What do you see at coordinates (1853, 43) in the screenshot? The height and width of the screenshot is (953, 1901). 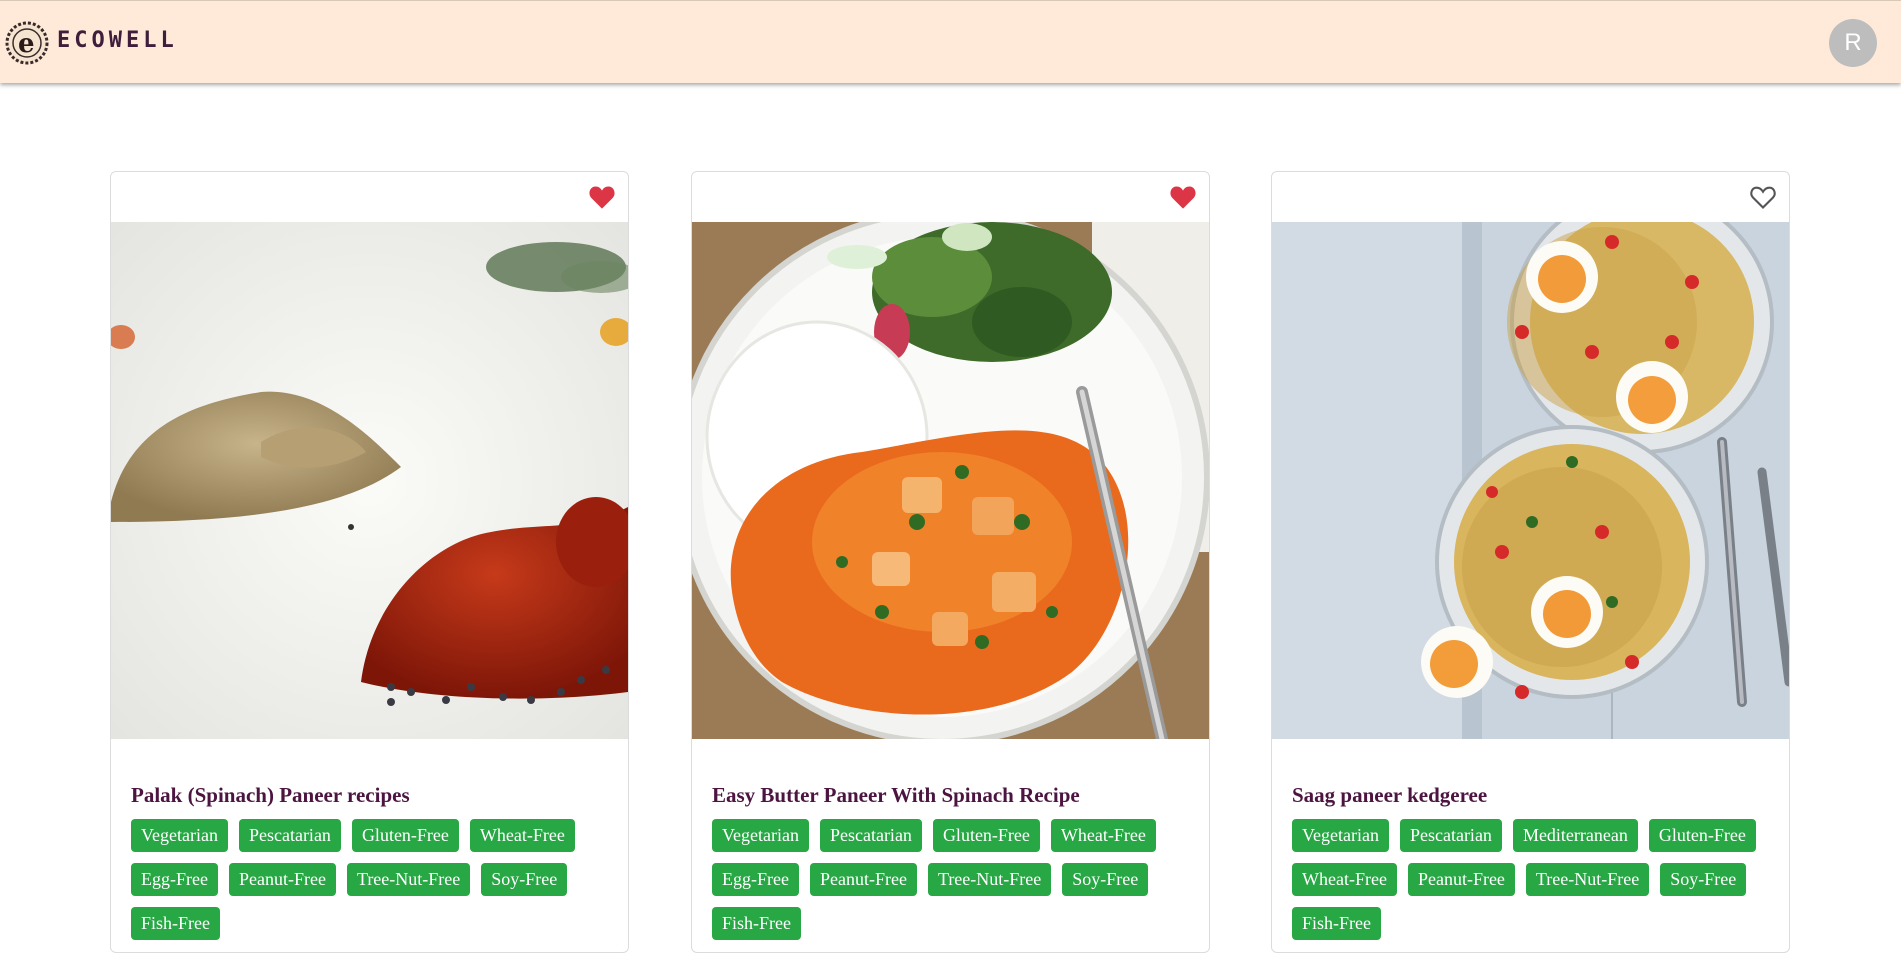 I see `user-avatar: R` at bounding box center [1853, 43].